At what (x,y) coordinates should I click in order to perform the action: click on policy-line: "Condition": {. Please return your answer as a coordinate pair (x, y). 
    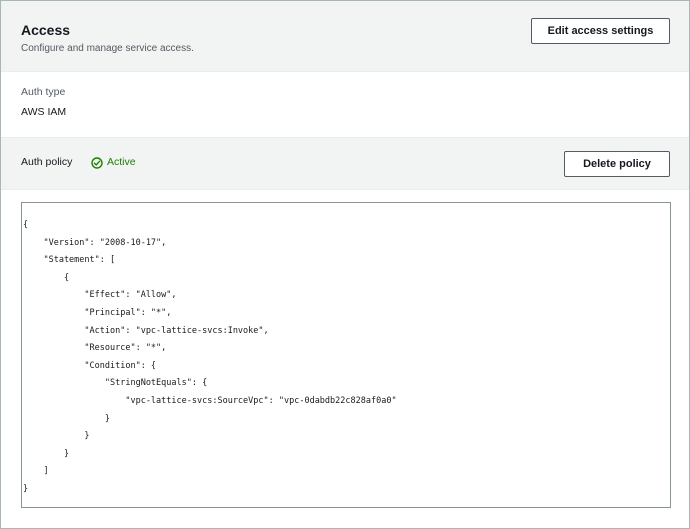
    Looking at the image, I should click on (90, 365).